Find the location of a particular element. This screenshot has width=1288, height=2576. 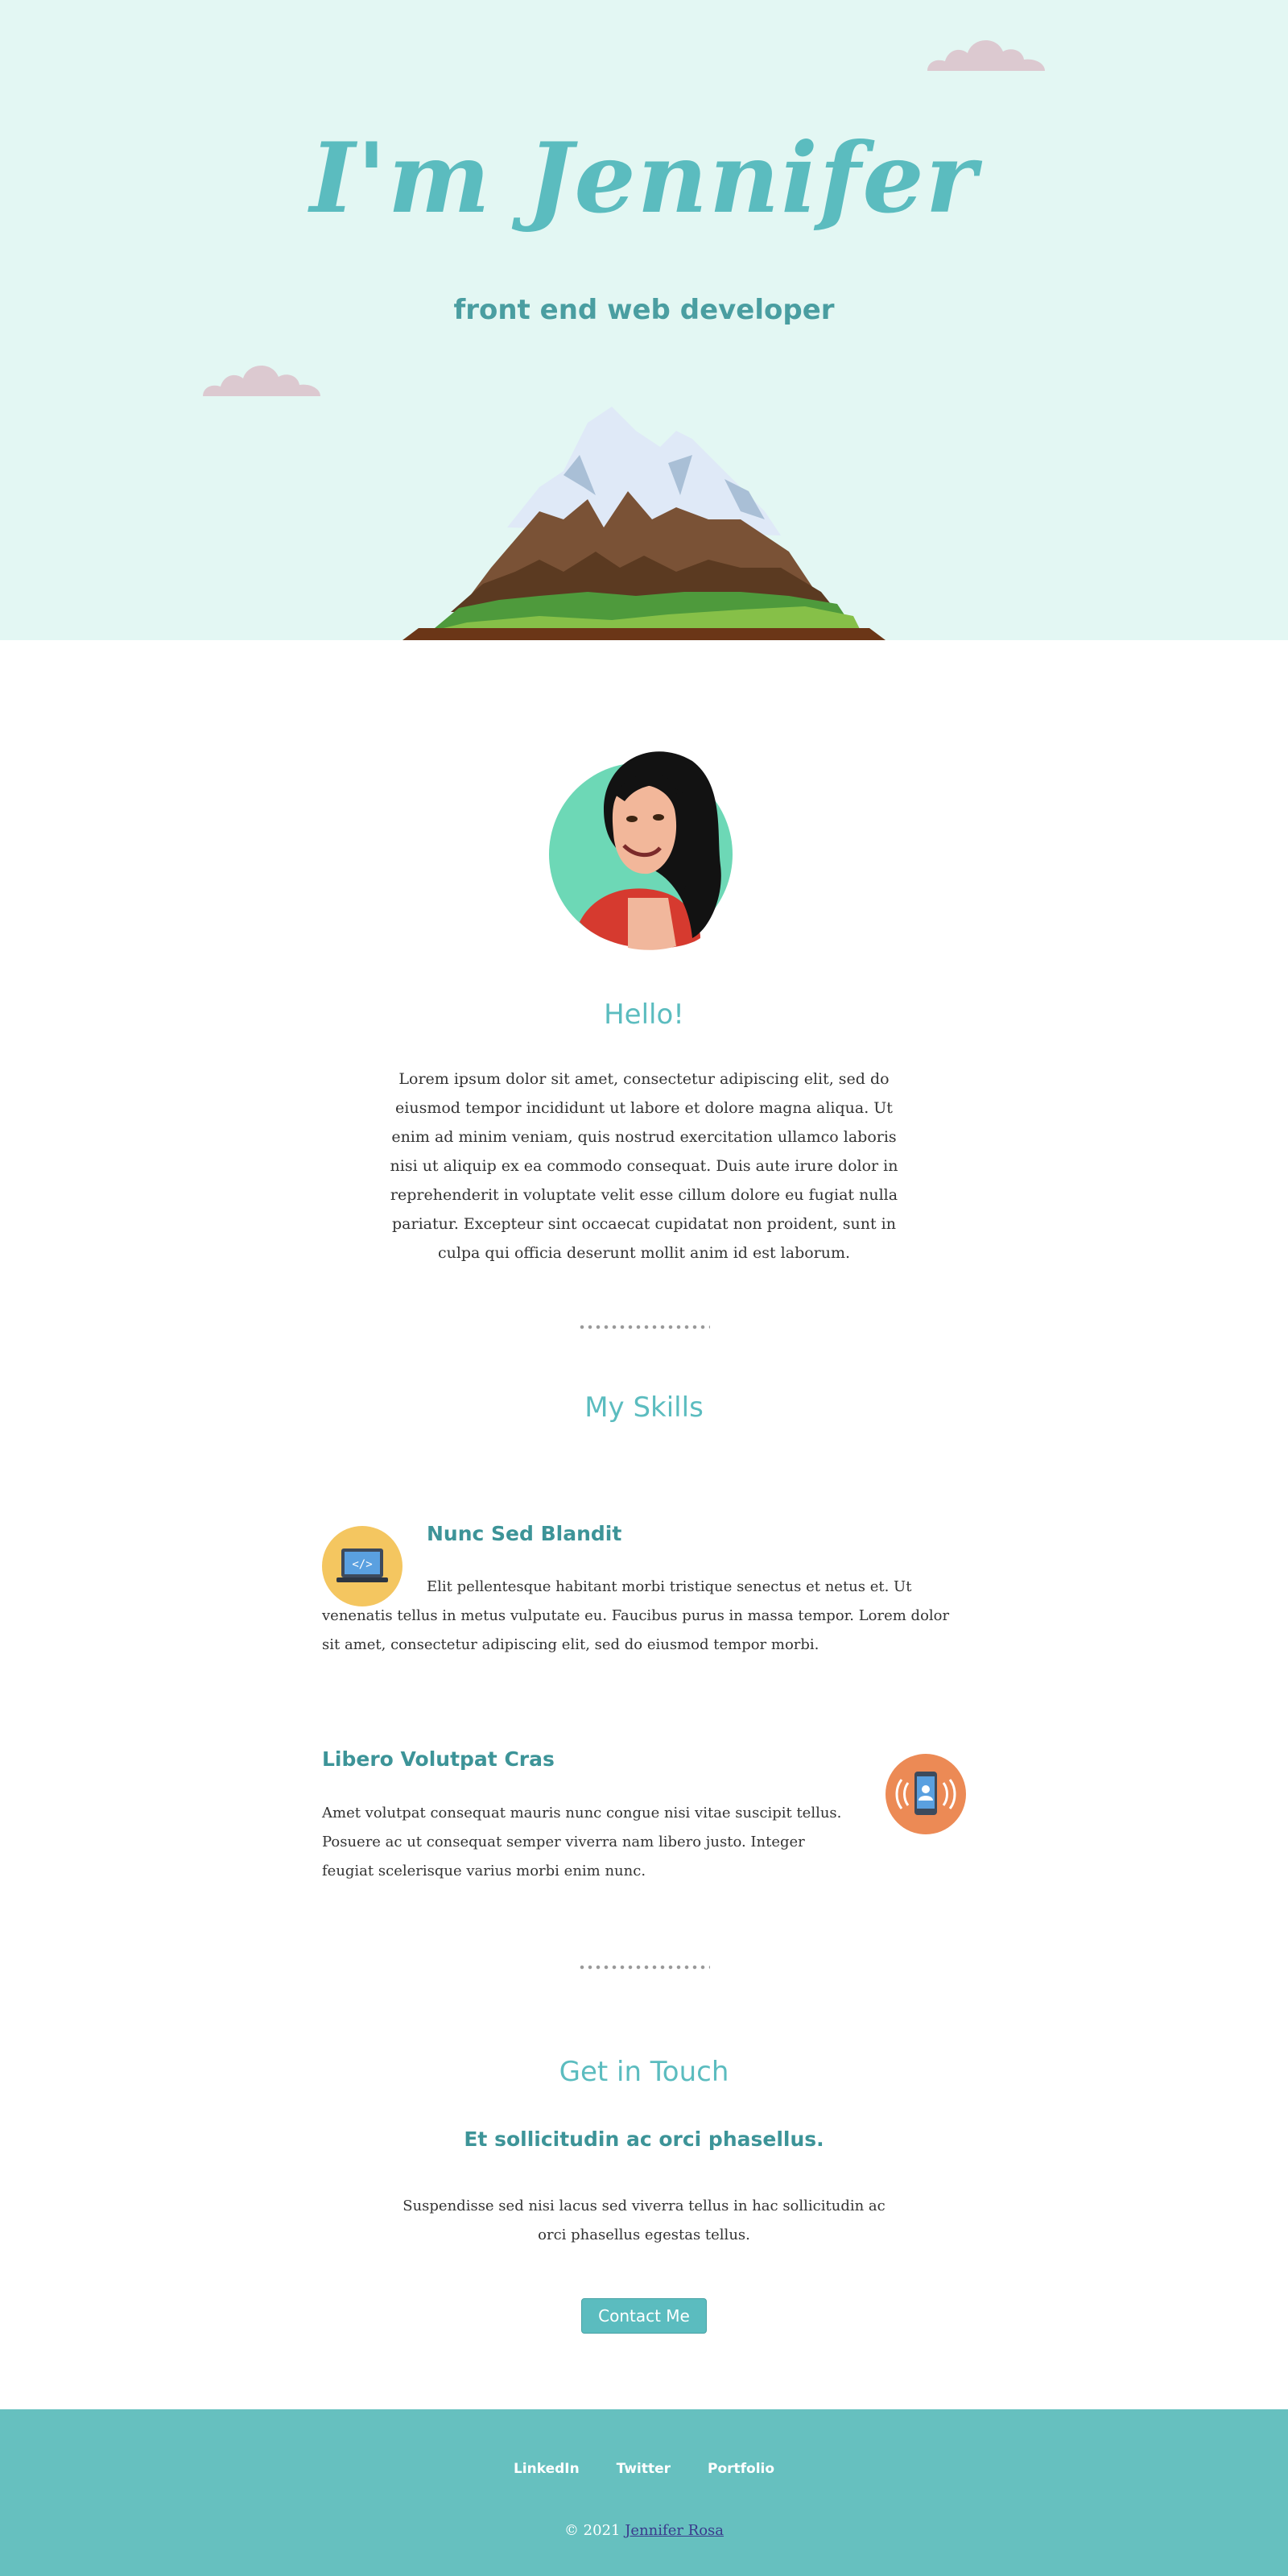

avatar is located at coordinates (641, 850).